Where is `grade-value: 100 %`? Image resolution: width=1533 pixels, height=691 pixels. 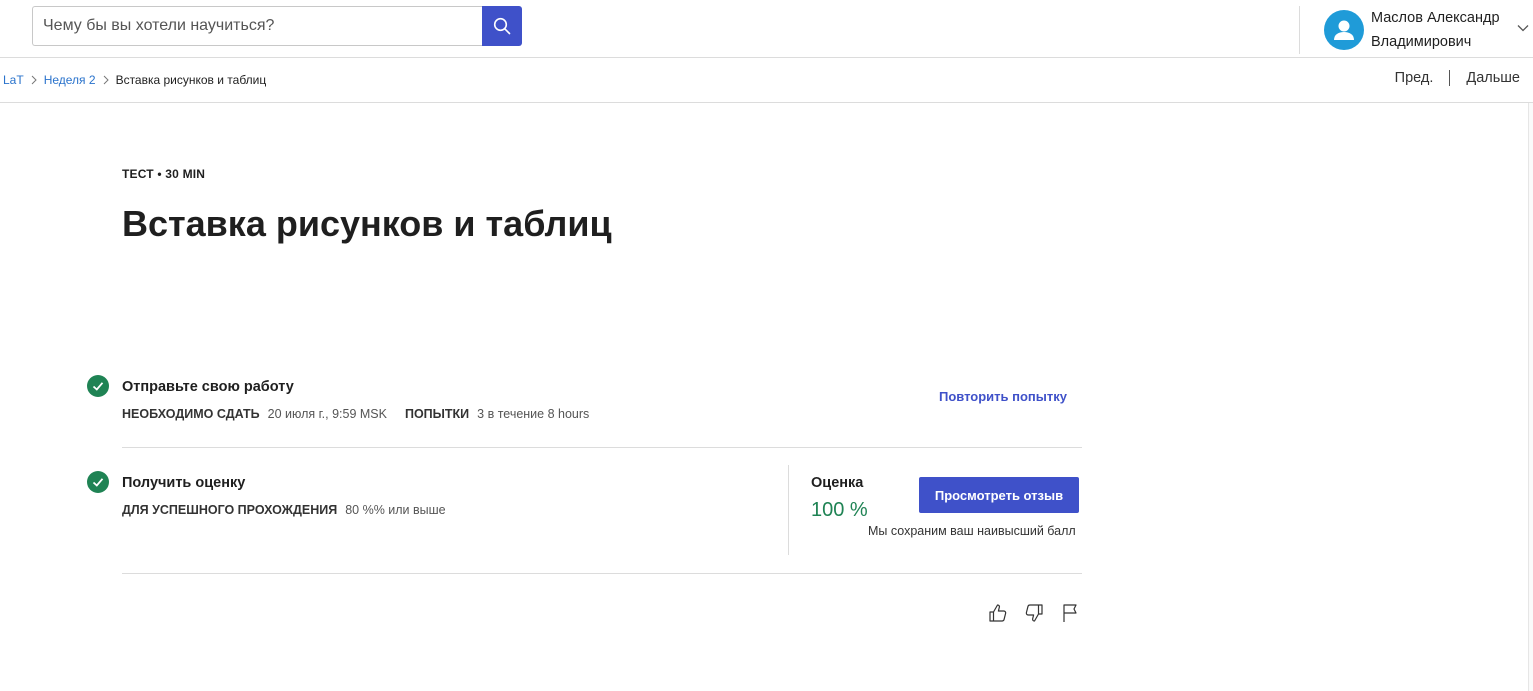 grade-value: 100 % is located at coordinates (839, 510).